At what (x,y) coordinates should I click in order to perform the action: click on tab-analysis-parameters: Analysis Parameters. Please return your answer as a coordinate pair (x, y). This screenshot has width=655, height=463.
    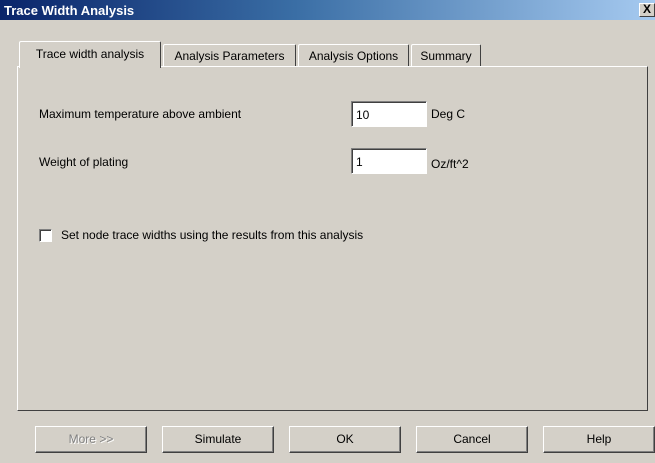
    Looking at the image, I should click on (229, 55).